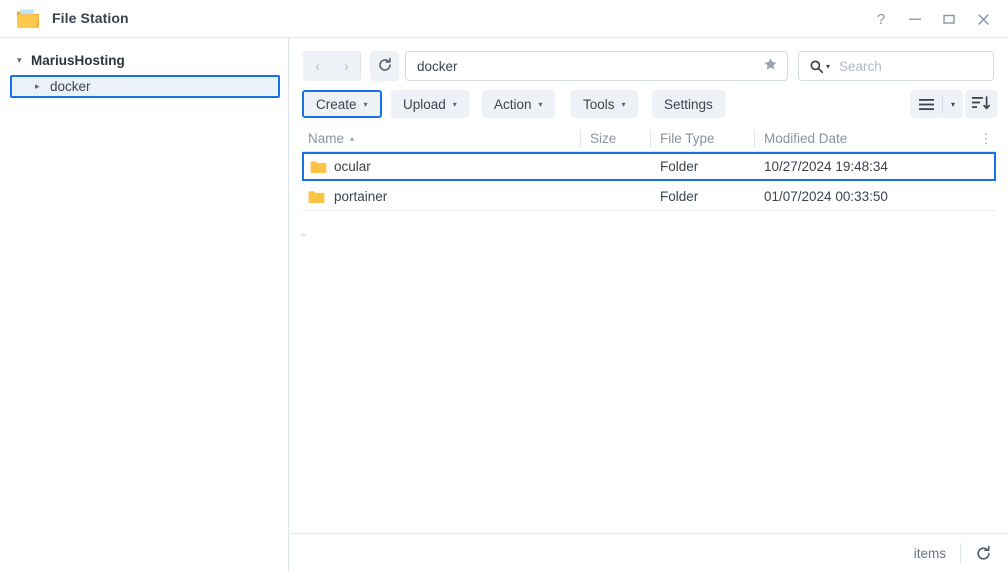 The width and height of the screenshot is (1008, 572). I want to click on column-label: File Type, so click(687, 138).